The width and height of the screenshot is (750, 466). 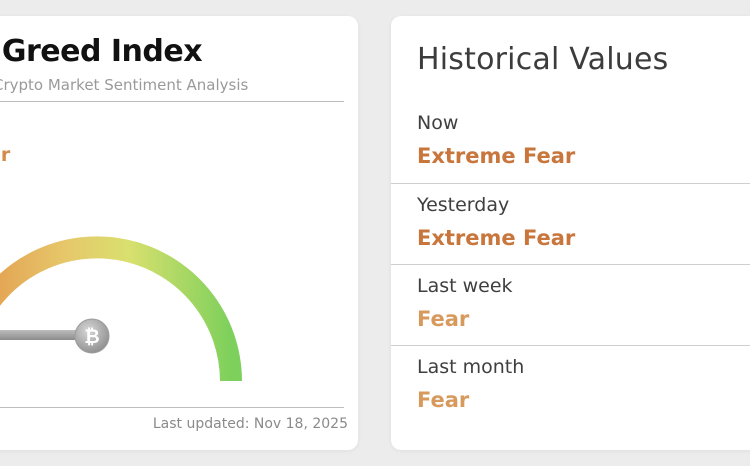 I want to click on history-label: Yesterday, so click(x=463, y=205).